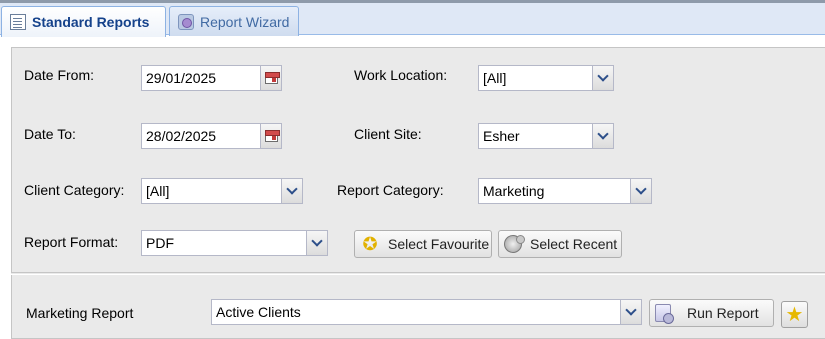 The image size is (825, 339). Describe the element at coordinates (514, 244) in the screenshot. I see `recent-icon` at that location.